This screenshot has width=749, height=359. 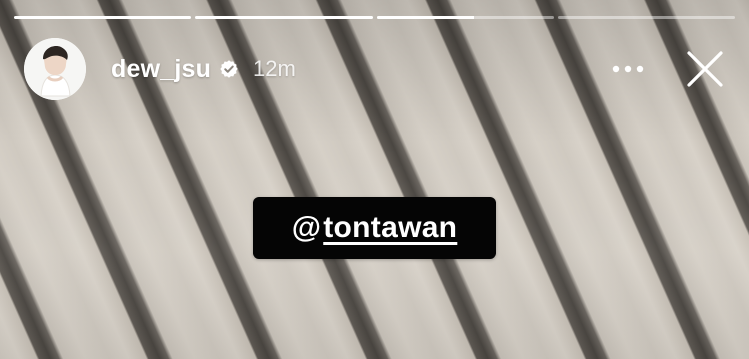 I want to click on mention-at-sign: @, so click(x=306, y=227).